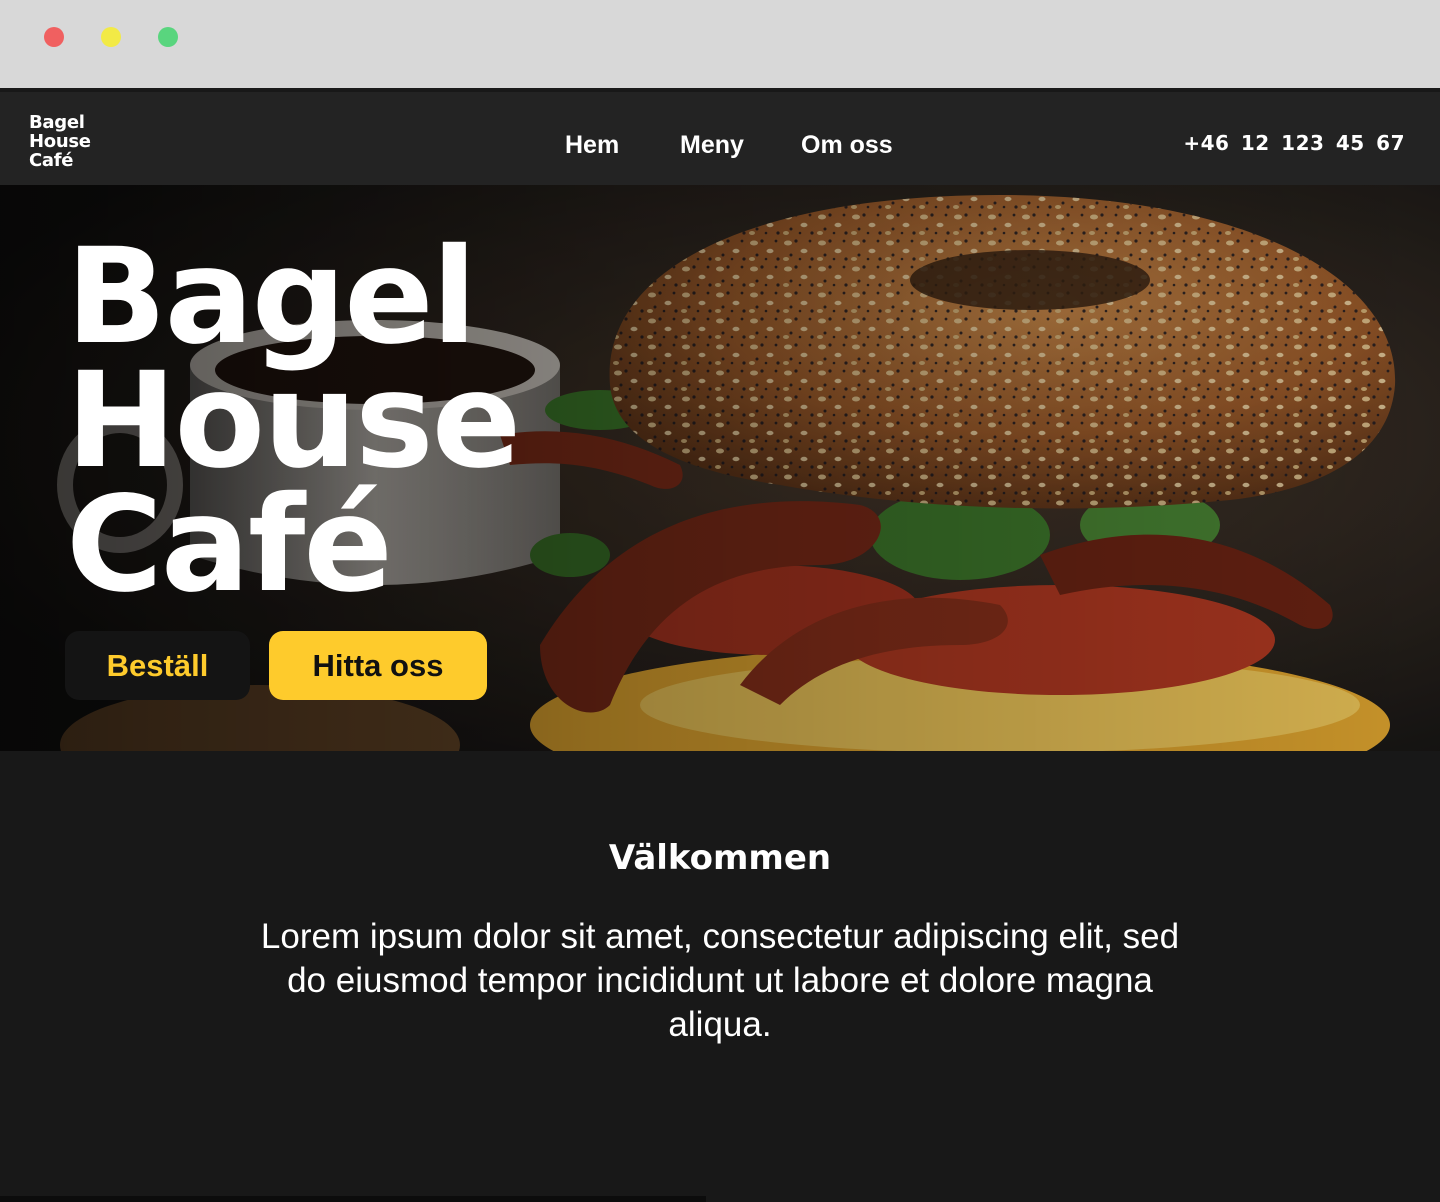  I want to click on hero-title-line: Bagel, so click(271, 297).